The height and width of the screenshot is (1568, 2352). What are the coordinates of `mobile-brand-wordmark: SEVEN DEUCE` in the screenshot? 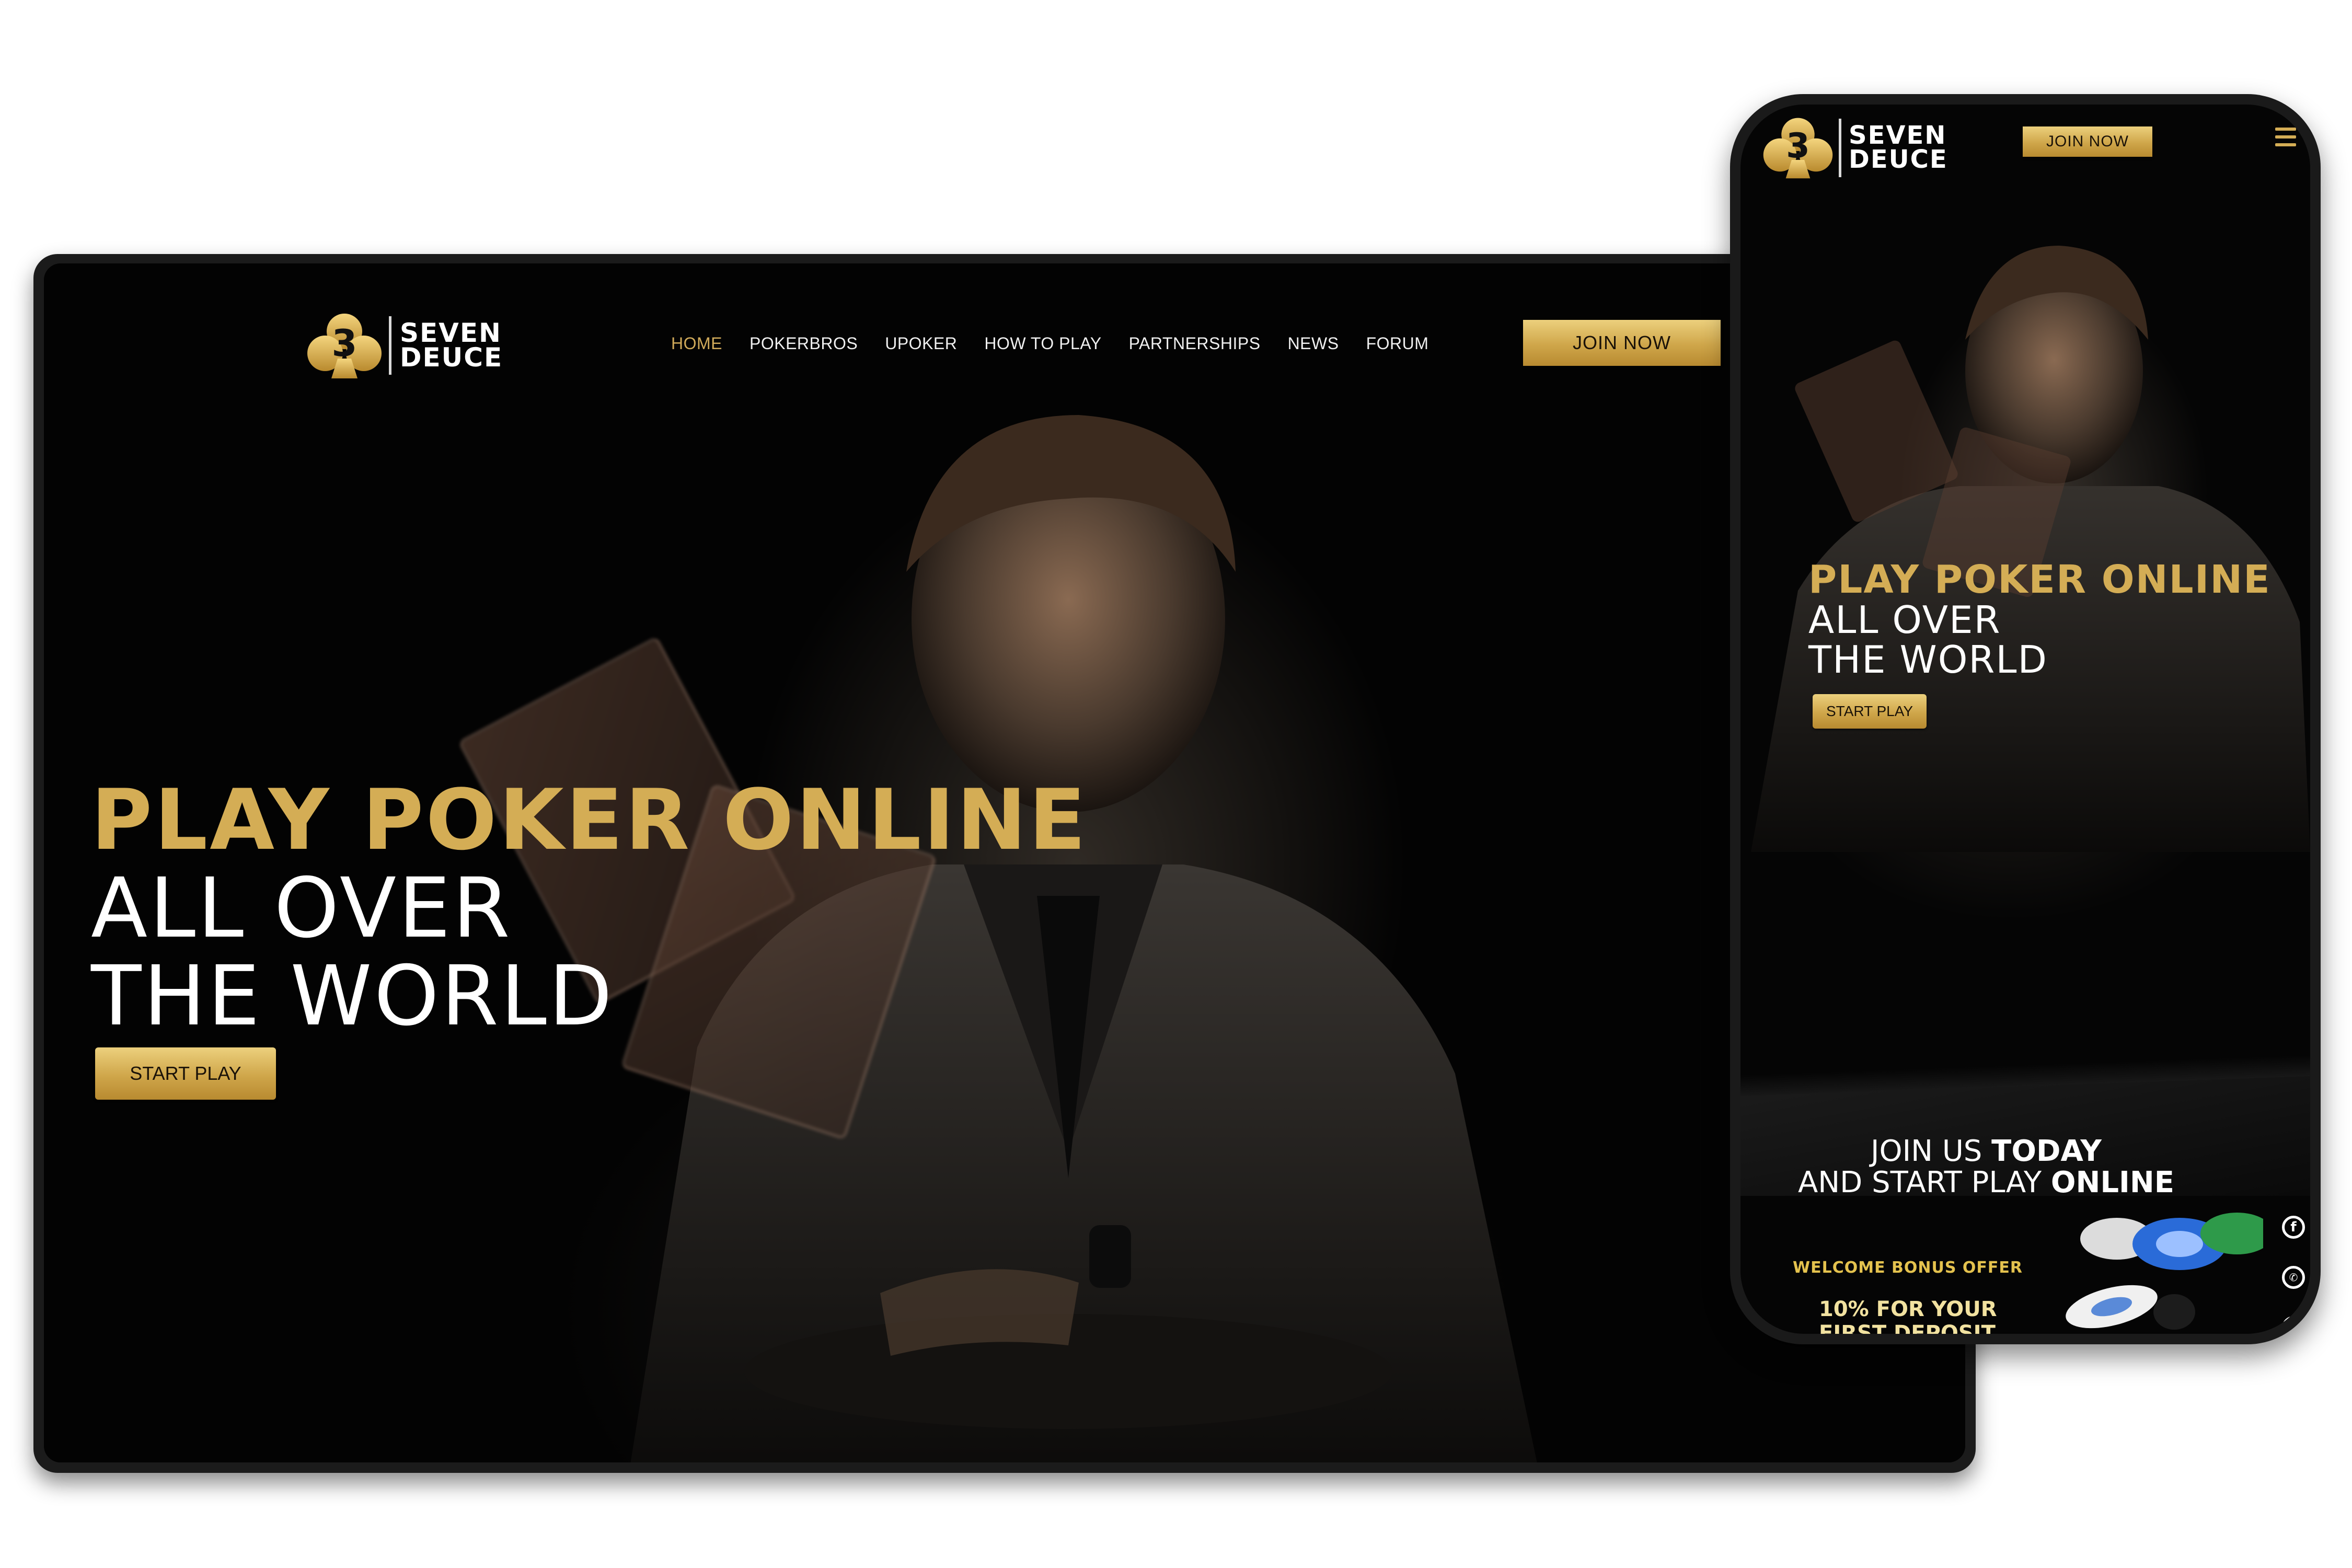 It's located at (1898, 147).